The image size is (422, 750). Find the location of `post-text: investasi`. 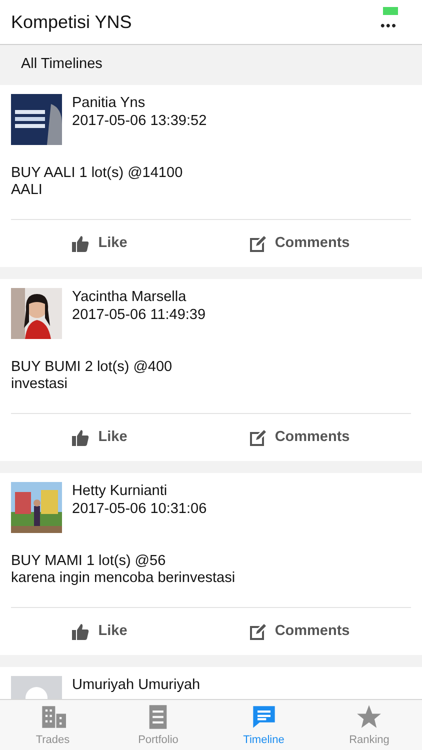

post-text: investasi is located at coordinates (39, 384).